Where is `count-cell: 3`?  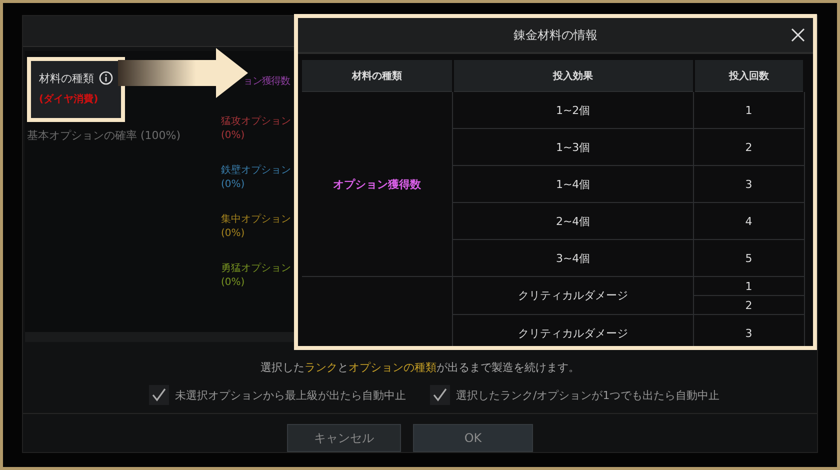
count-cell: 3 is located at coordinates (749, 184).